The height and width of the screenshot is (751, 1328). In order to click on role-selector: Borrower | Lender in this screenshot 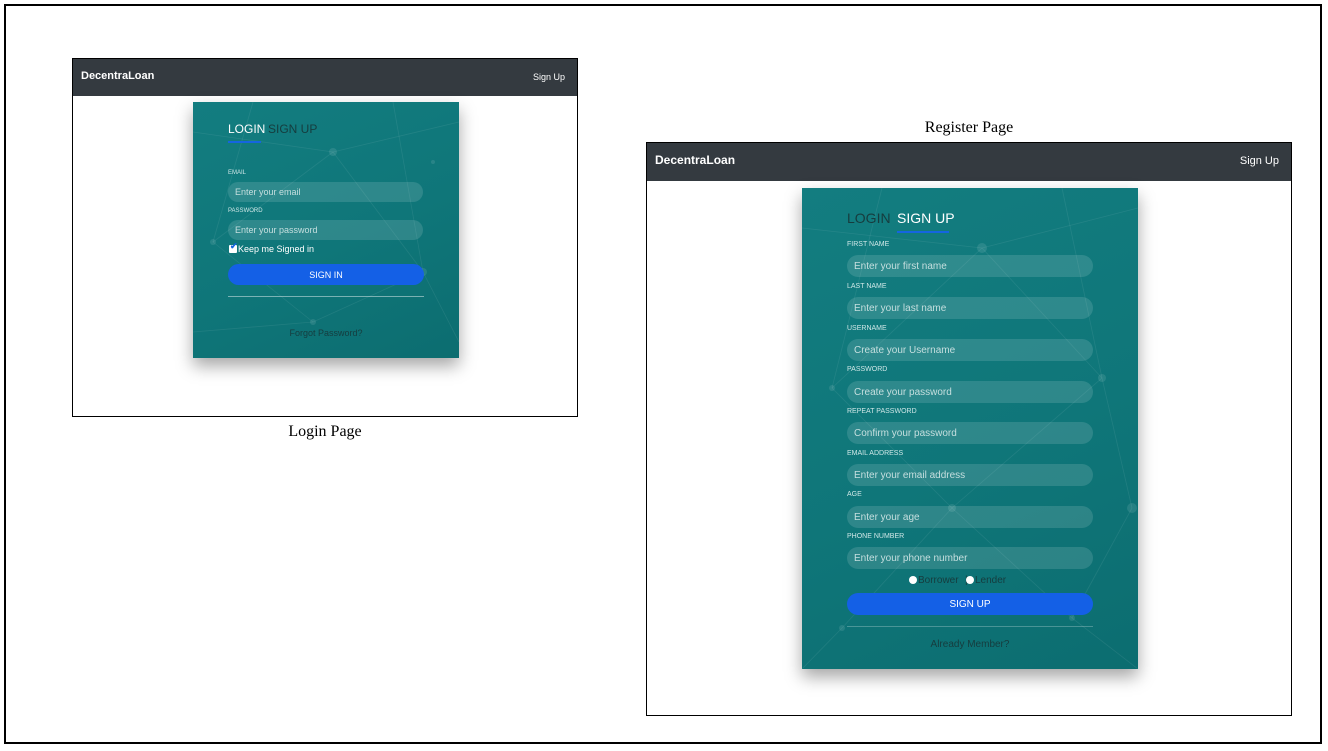, I will do `click(970, 581)`.